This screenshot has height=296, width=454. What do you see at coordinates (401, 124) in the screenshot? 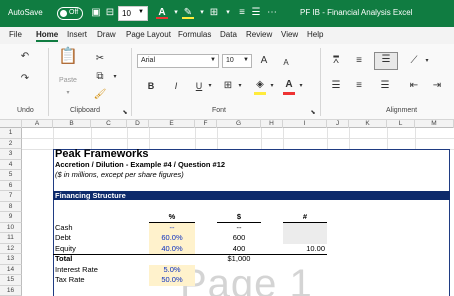
I see `column-header: L` at bounding box center [401, 124].